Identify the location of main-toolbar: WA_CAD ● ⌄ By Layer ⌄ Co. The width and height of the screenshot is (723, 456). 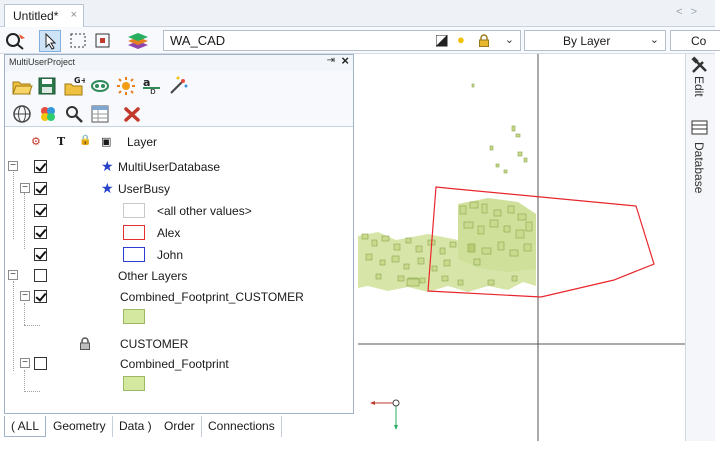
(360, 40).